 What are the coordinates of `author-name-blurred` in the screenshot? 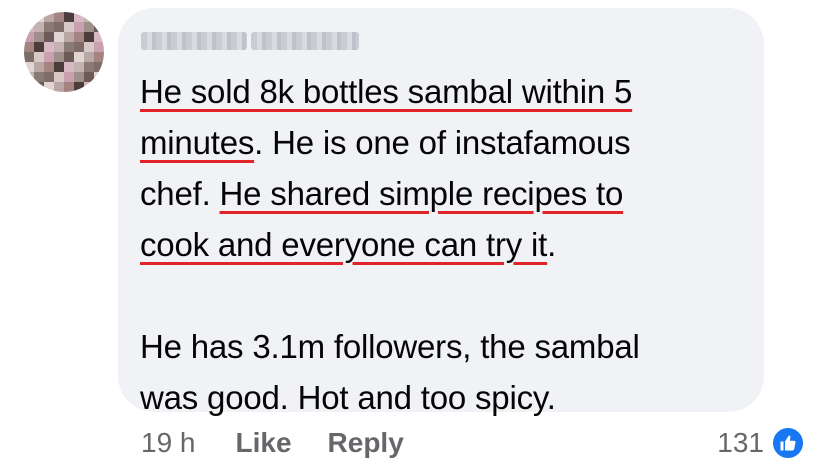 It's located at (250, 41).